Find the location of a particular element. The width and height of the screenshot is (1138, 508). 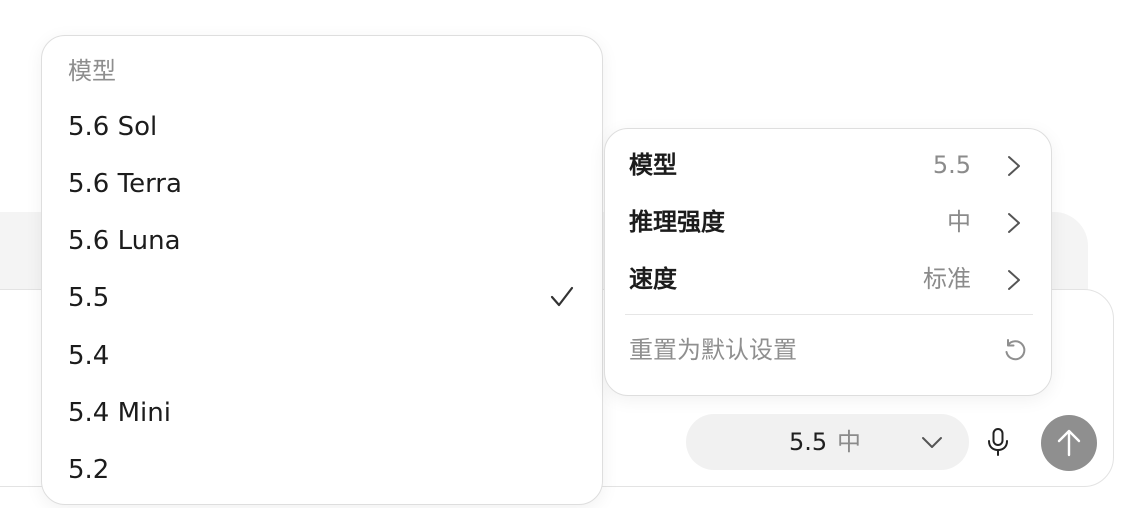

setting-label: 模型 is located at coordinates (653, 165).